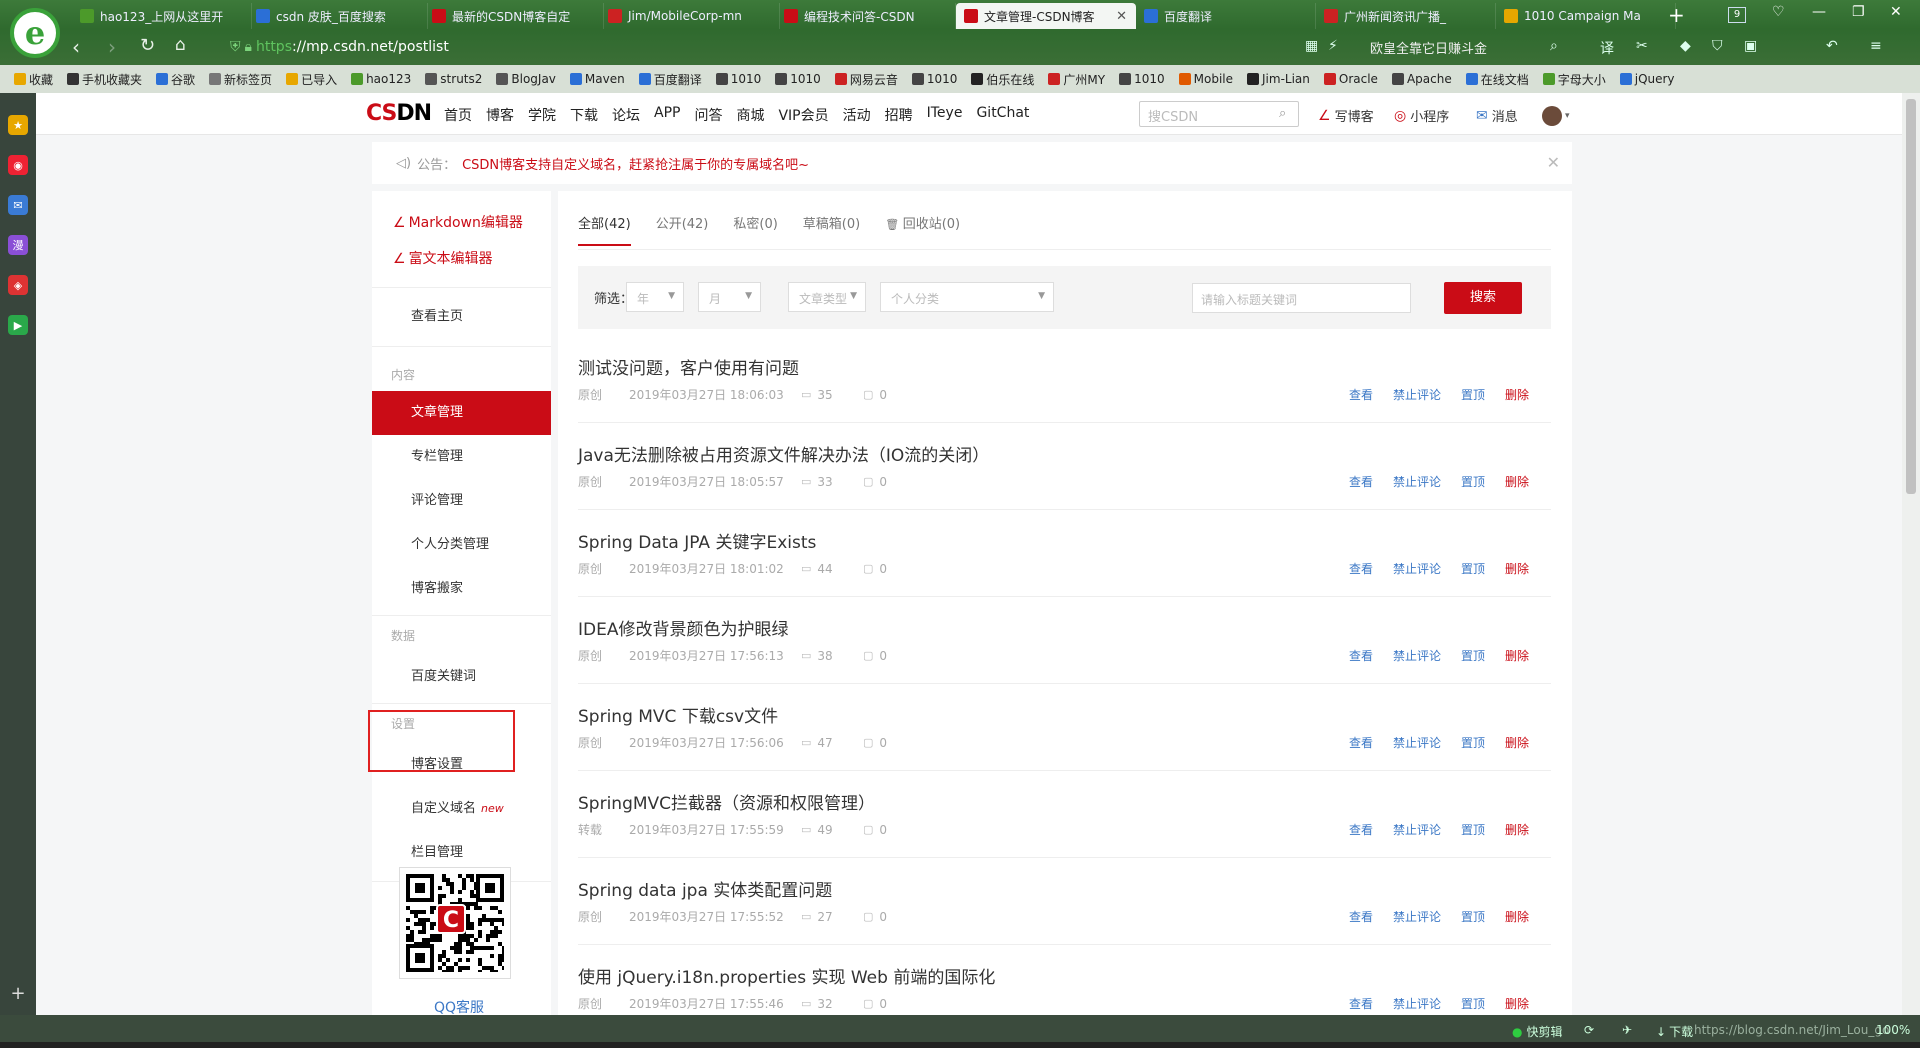 This screenshot has width=1920, height=1048. What do you see at coordinates (1858, 12) in the screenshot?
I see `maximize-button: ❐` at bounding box center [1858, 12].